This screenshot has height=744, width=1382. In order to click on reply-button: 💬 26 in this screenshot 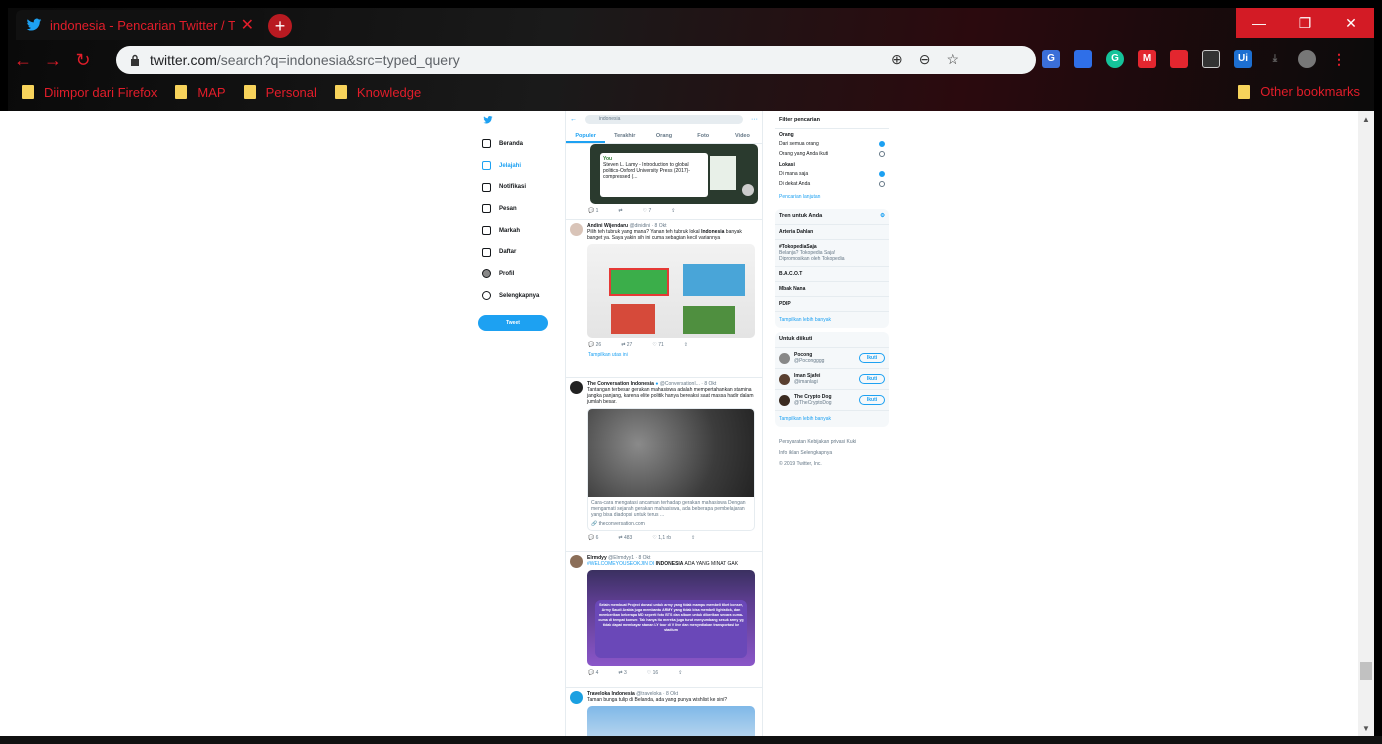, I will do `click(594, 345)`.